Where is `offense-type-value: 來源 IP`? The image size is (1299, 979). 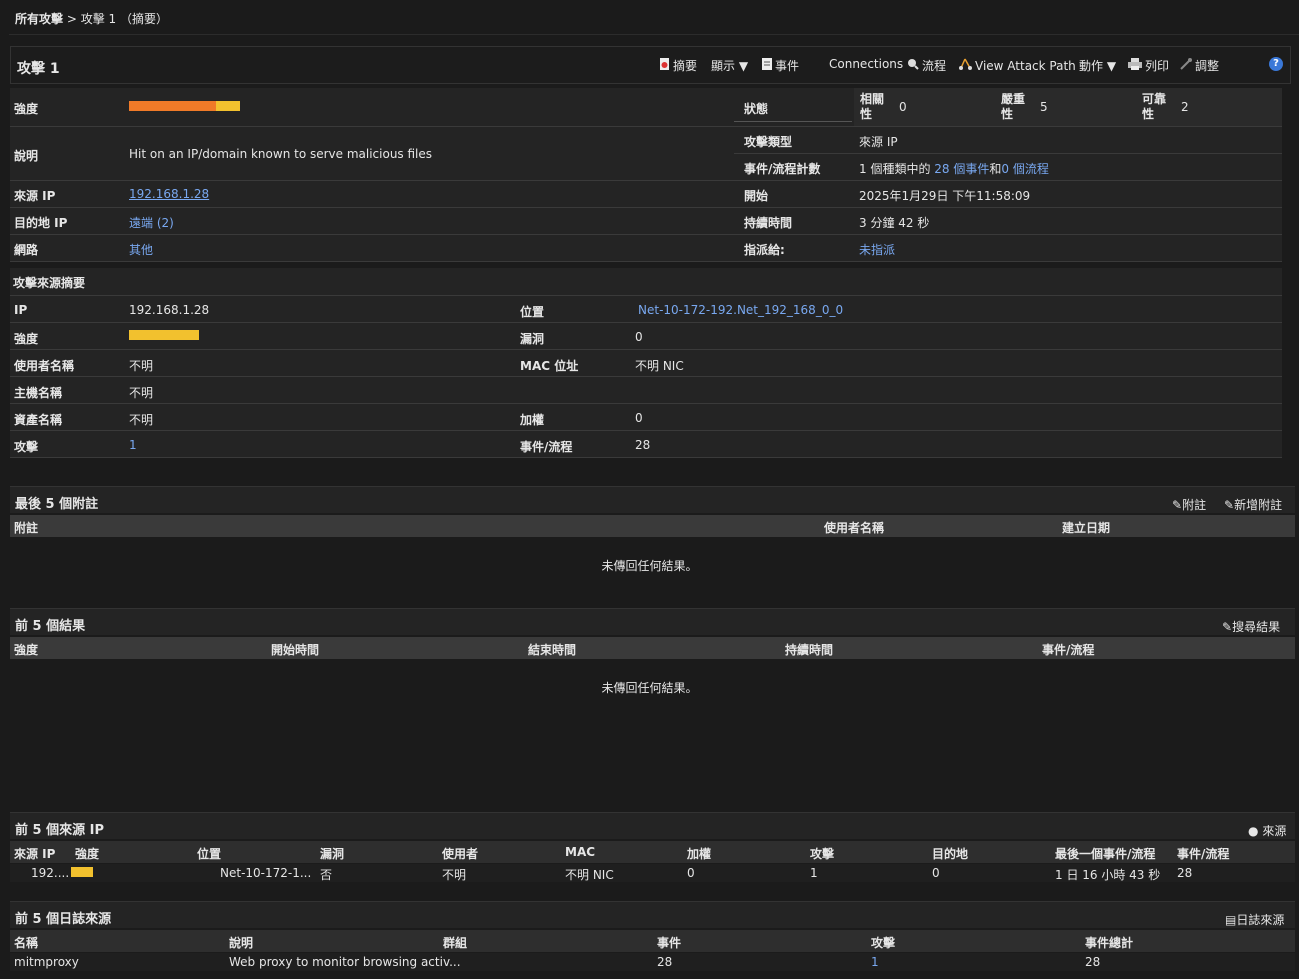 offense-type-value: 來源 IP is located at coordinates (878, 142).